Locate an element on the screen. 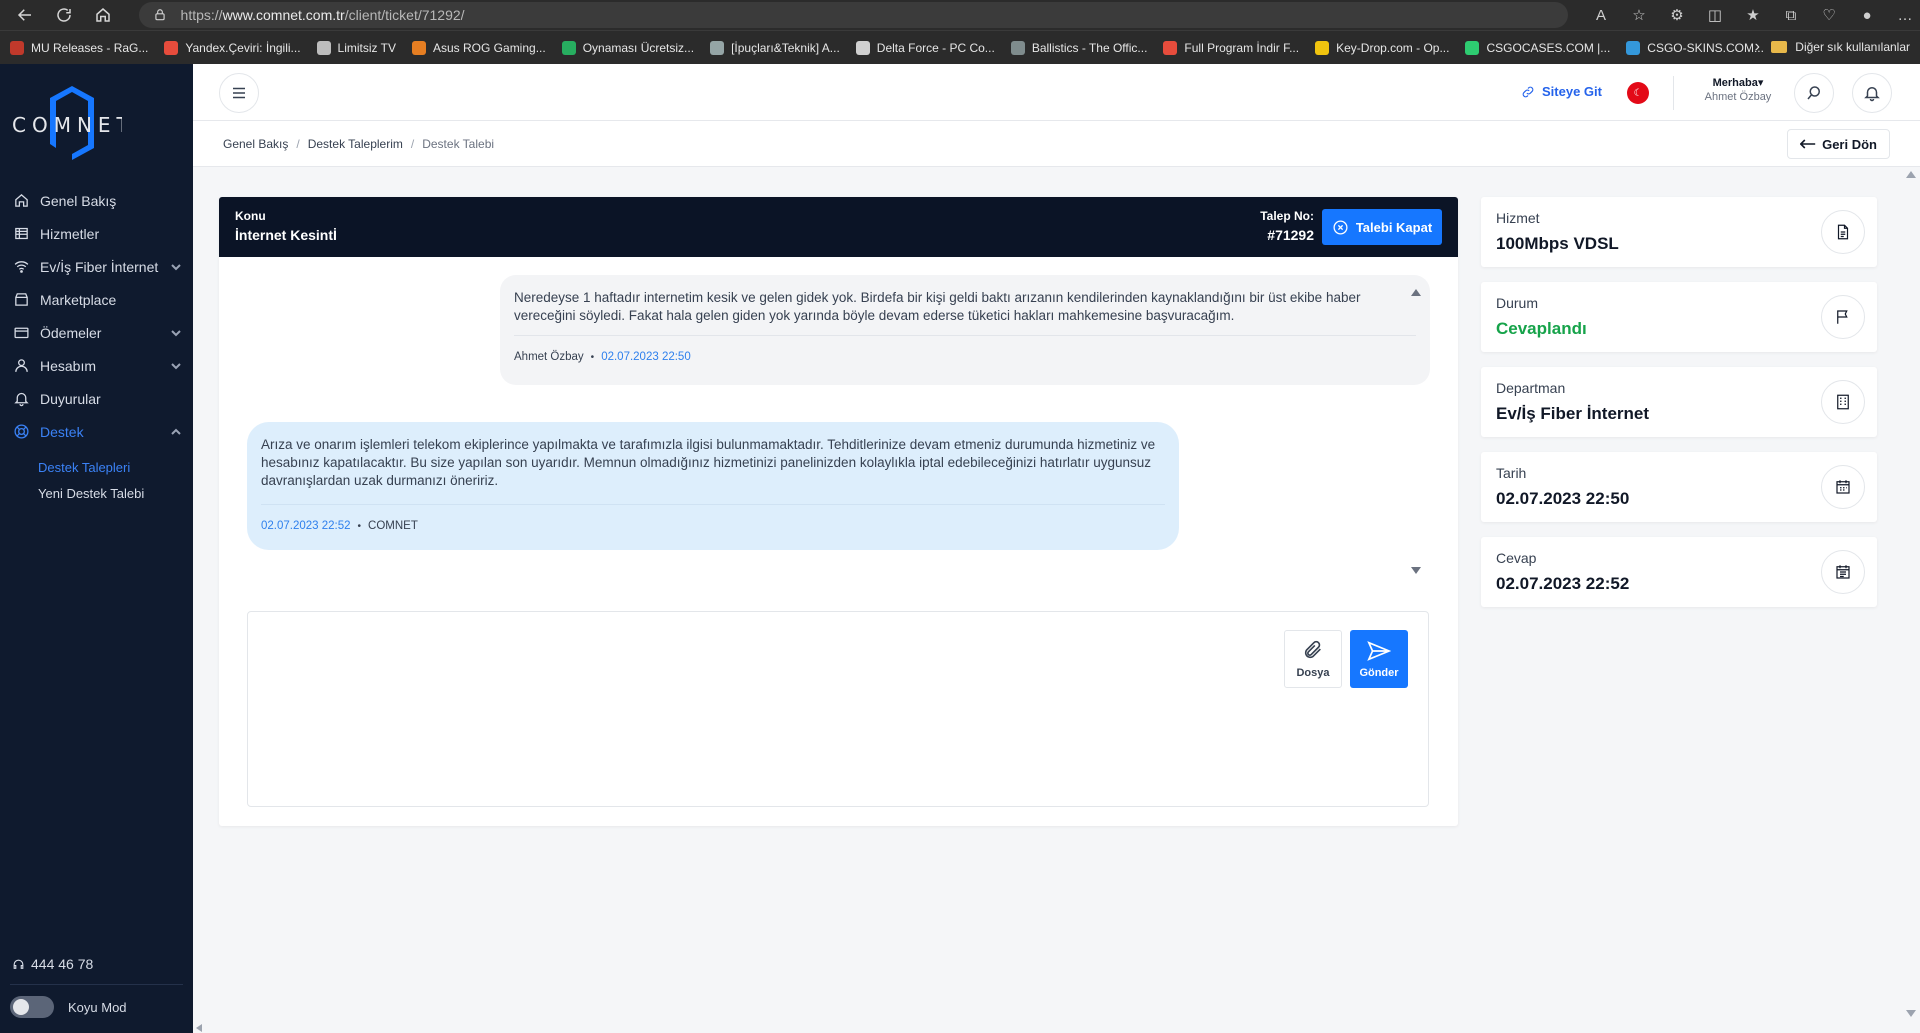 This screenshot has width=1920, height=1033. performance-icon: ♡ is located at coordinates (1829, 15).